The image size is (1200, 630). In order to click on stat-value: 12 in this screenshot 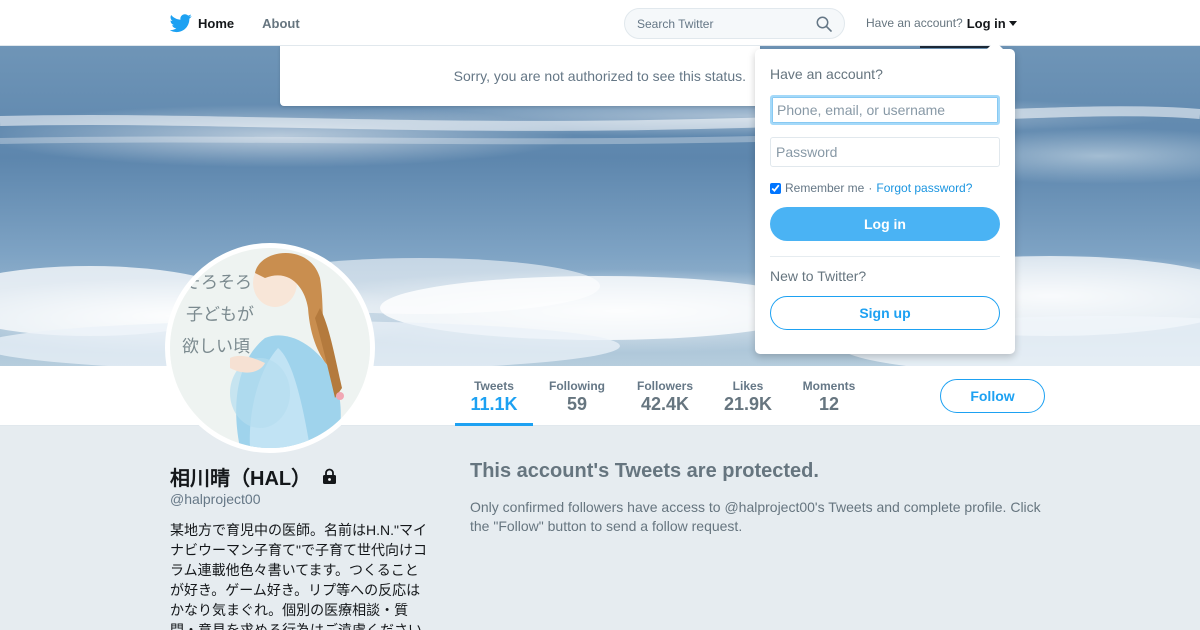, I will do `click(829, 404)`.